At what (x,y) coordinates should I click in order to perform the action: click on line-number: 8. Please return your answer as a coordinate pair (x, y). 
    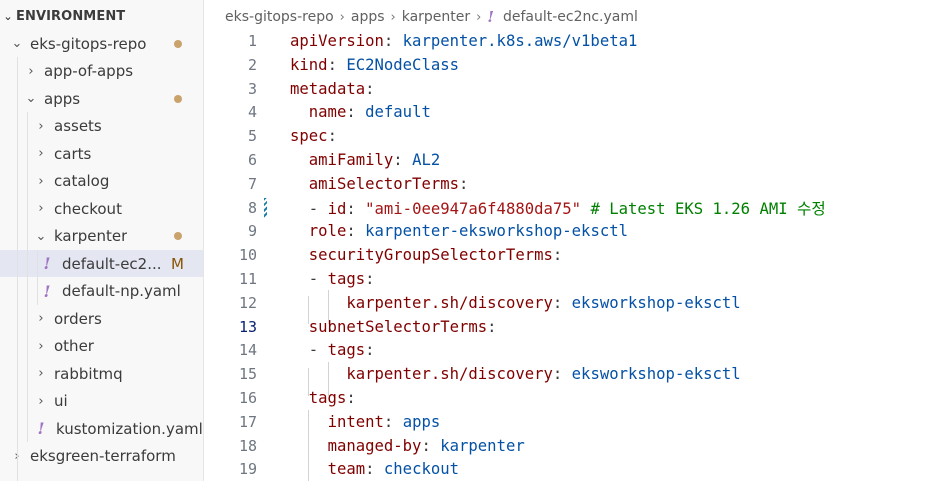
    Looking at the image, I should click on (252, 207).